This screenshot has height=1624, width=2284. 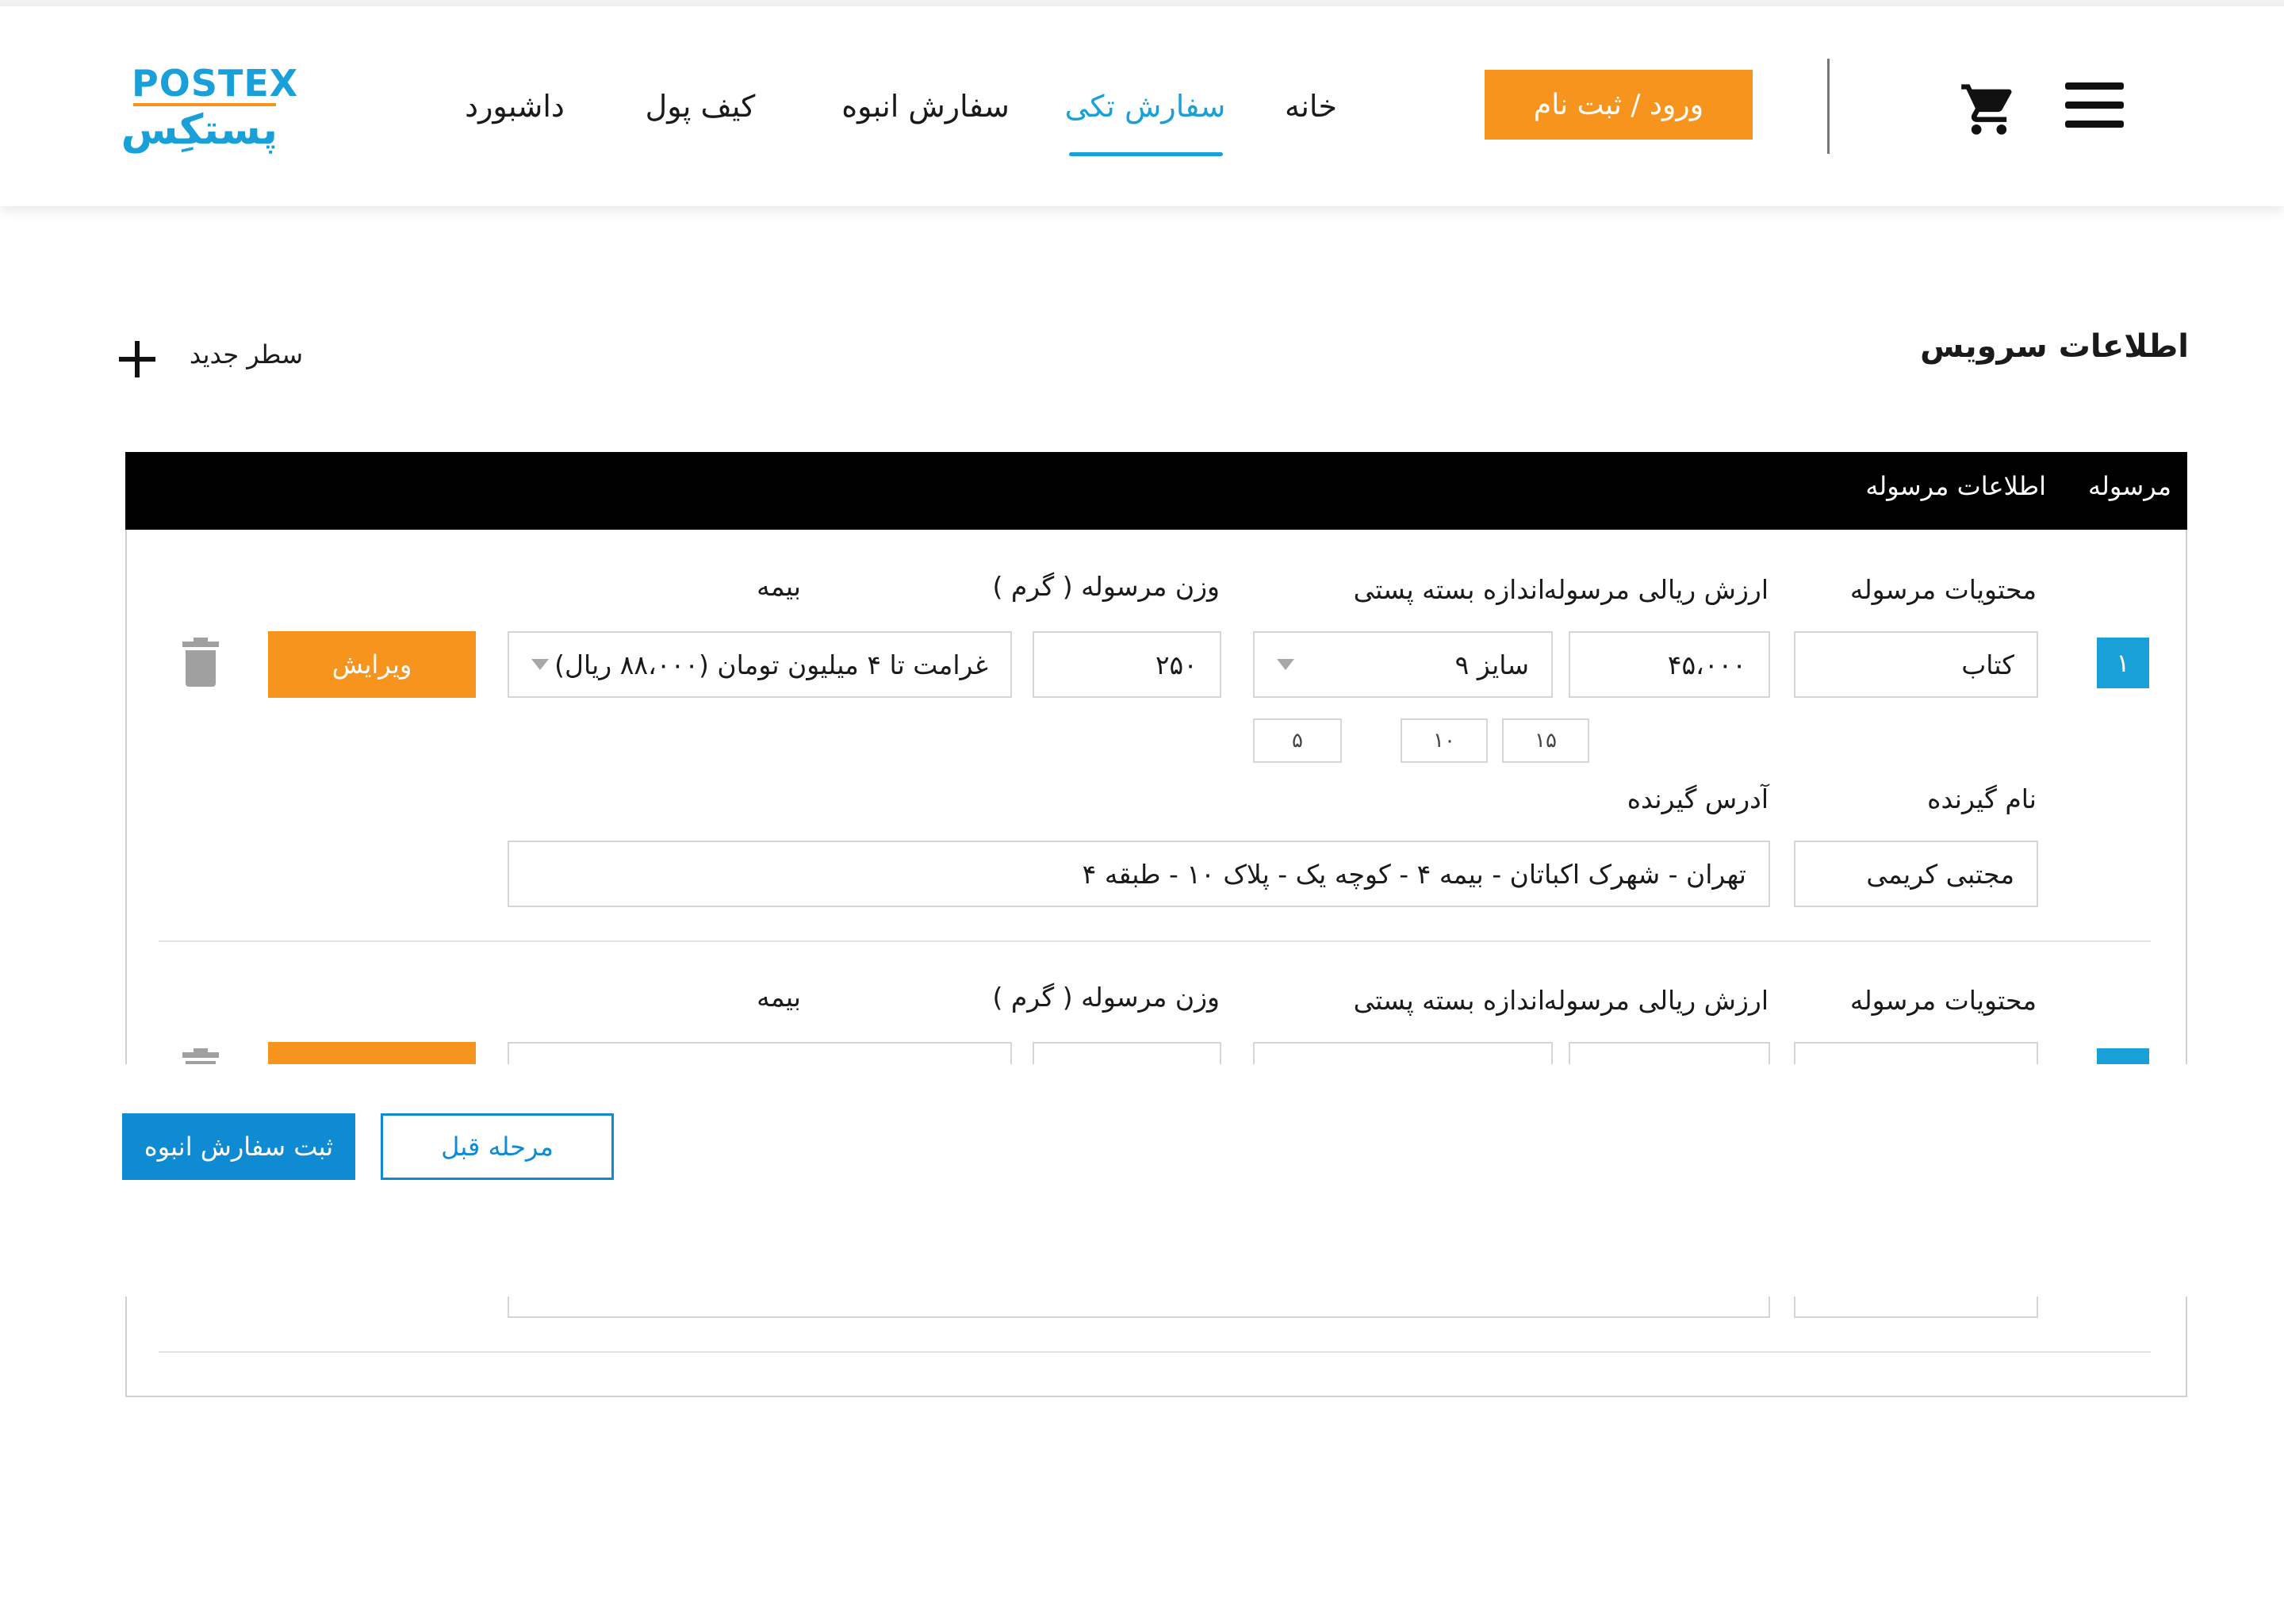 What do you see at coordinates (1698, 798) in the screenshot?
I see `label-recipient-address: آدرس گیرنده` at bounding box center [1698, 798].